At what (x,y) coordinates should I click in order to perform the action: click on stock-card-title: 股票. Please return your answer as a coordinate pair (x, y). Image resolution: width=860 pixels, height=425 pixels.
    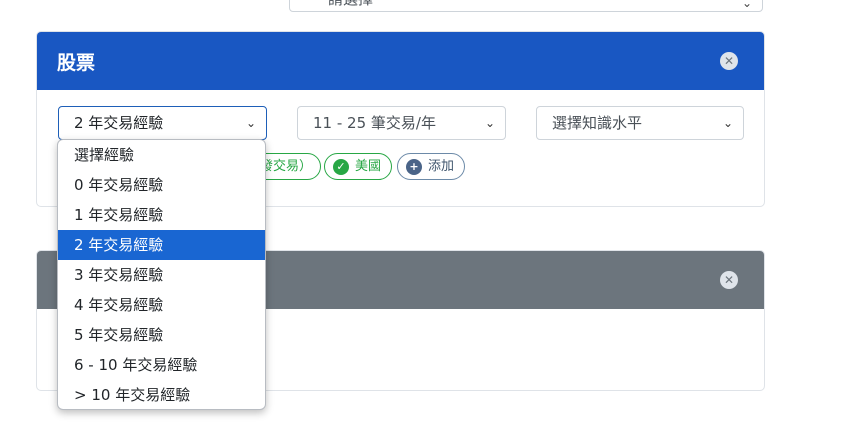
    Looking at the image, I should click on (76, 63).